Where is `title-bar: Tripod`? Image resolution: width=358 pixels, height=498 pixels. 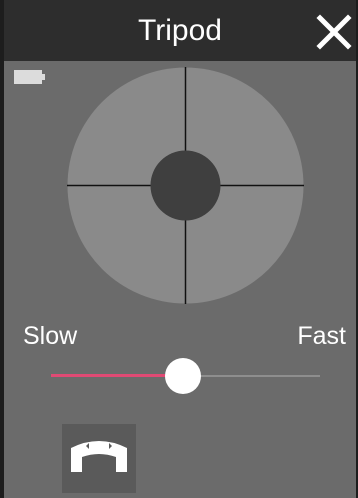 title-bar: Tripod is located at coordinates (180, 30).